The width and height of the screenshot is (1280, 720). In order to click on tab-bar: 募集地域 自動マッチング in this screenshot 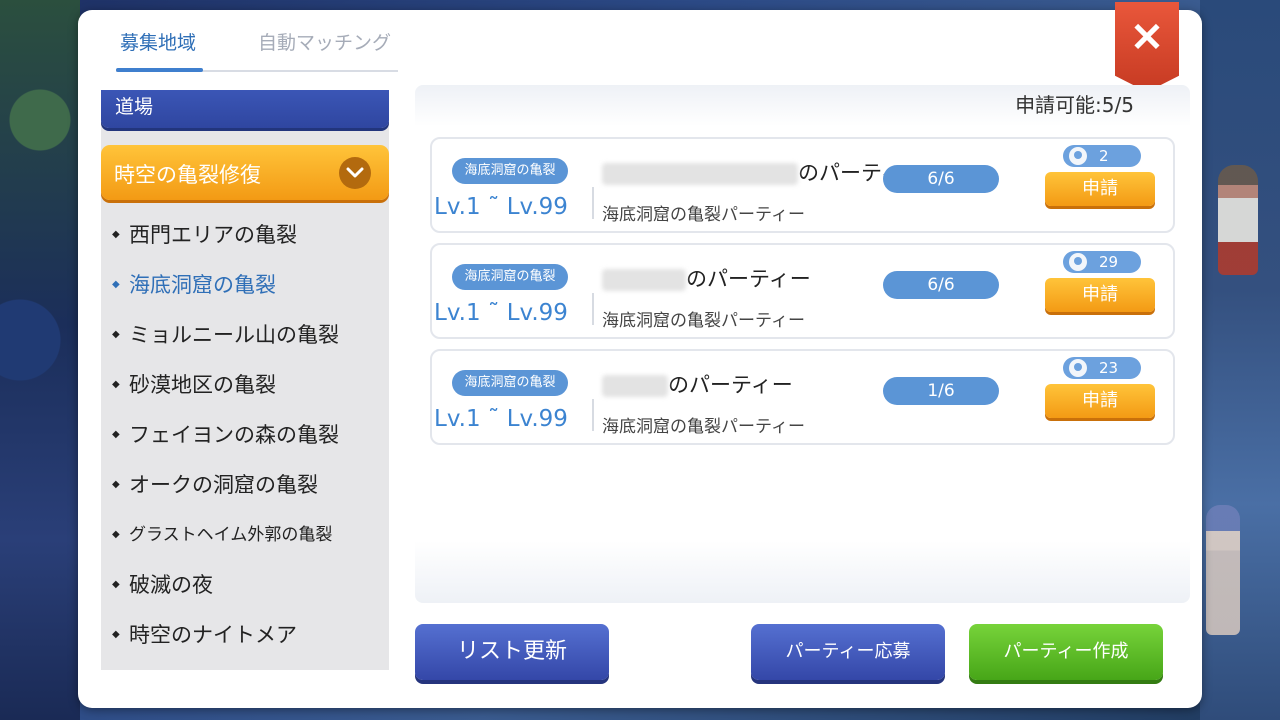, I will do `click(257, 41)`.